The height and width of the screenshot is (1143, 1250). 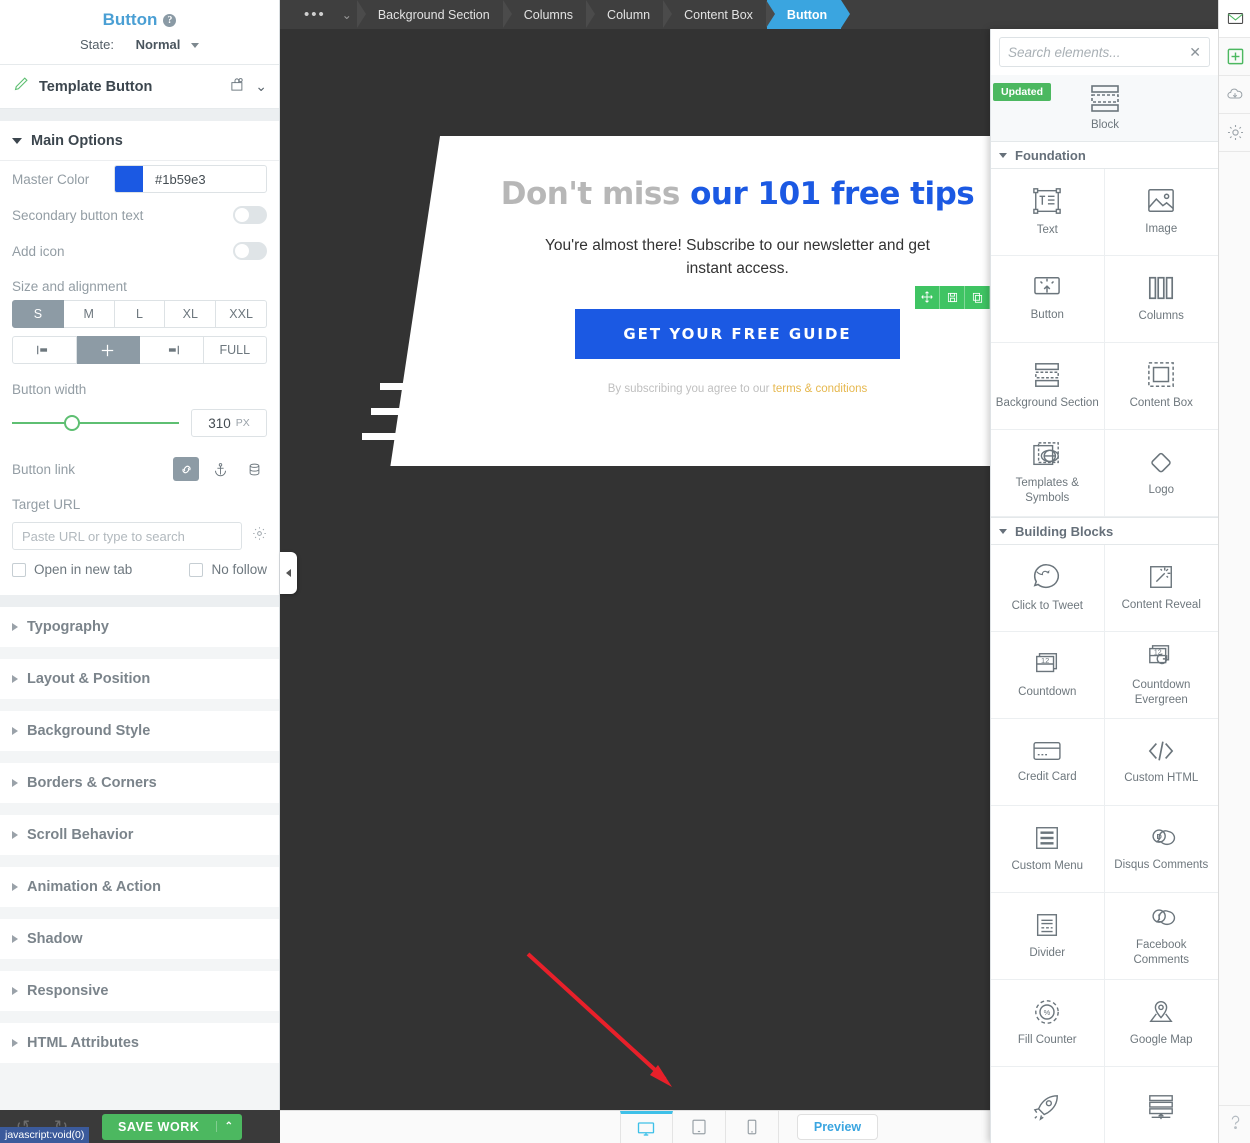 I want to click on breadcrumb-item-button: Button, so click(x=808, y=14).